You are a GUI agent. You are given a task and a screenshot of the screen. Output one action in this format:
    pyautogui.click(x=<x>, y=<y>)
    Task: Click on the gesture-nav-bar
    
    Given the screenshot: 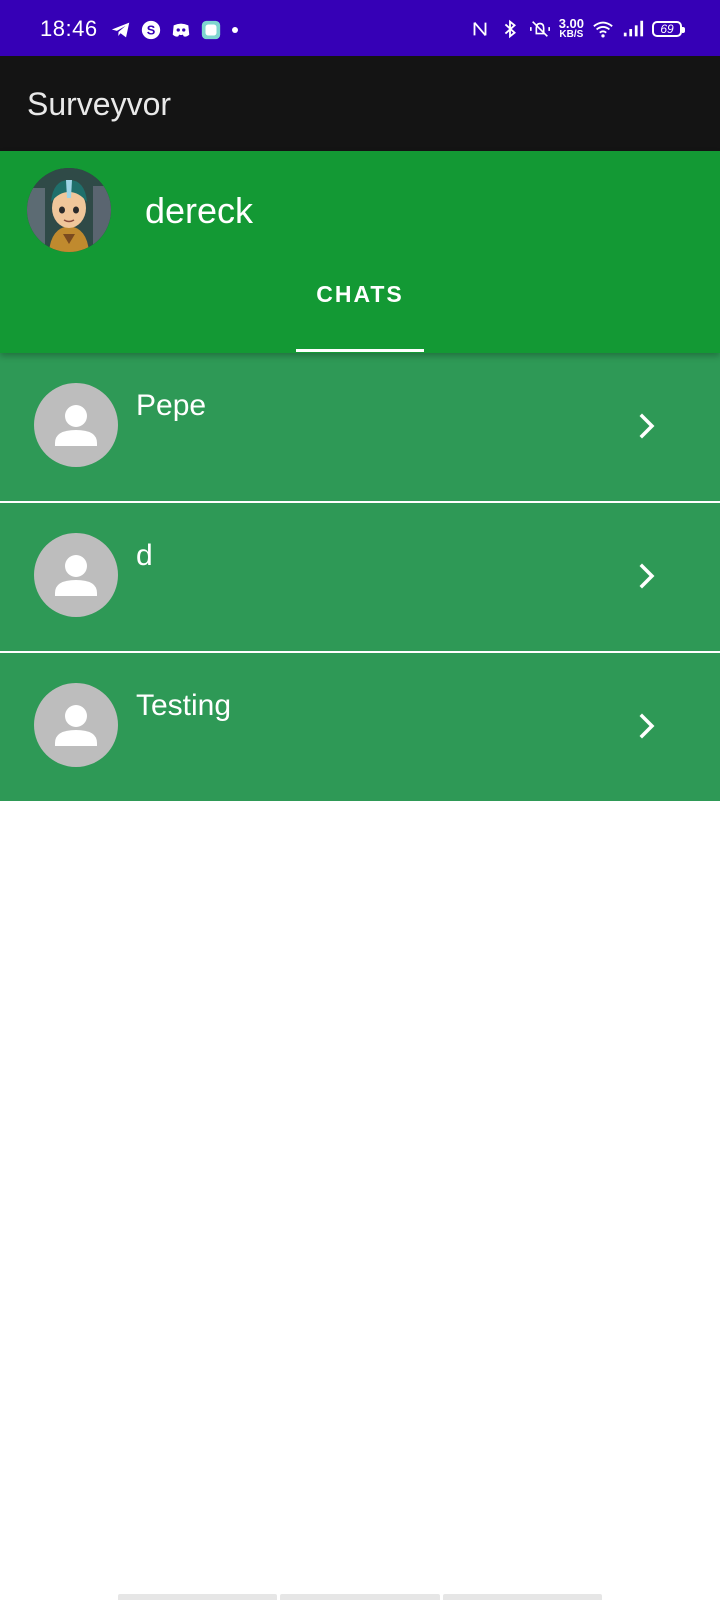 What is the action you would take?
    pyautogui.click(x=360, y=1597)
    